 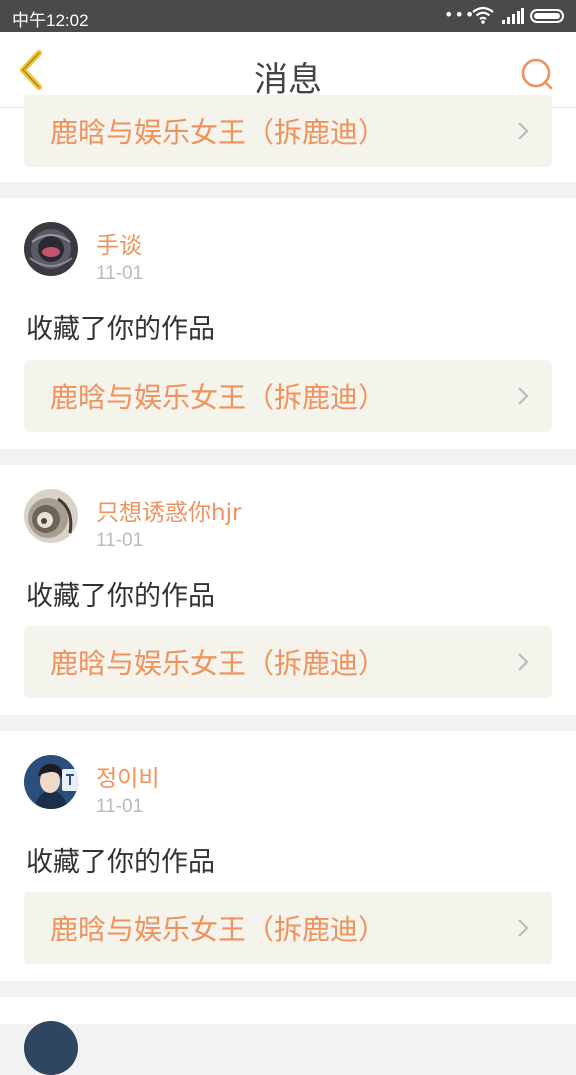 I want to click on page-title: 消息, so click(x=288, y=80).